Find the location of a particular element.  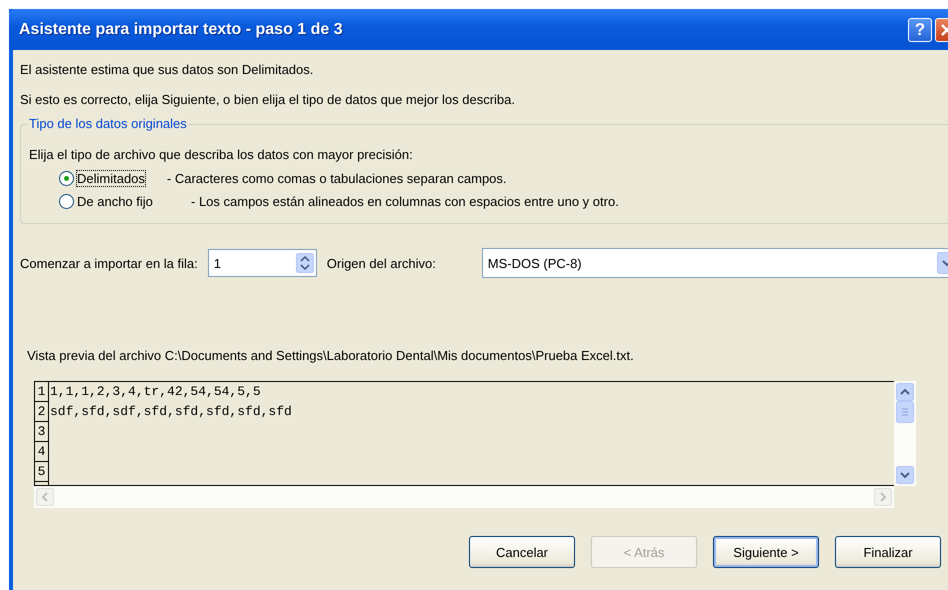

radio-label: De ancho fijo is located at coordinates (134, 201).